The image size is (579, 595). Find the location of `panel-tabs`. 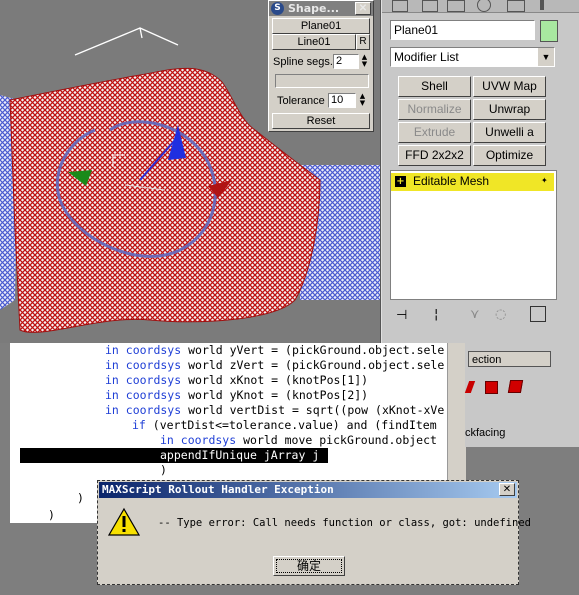

panel-tabs is located at coordinates (480, 6).